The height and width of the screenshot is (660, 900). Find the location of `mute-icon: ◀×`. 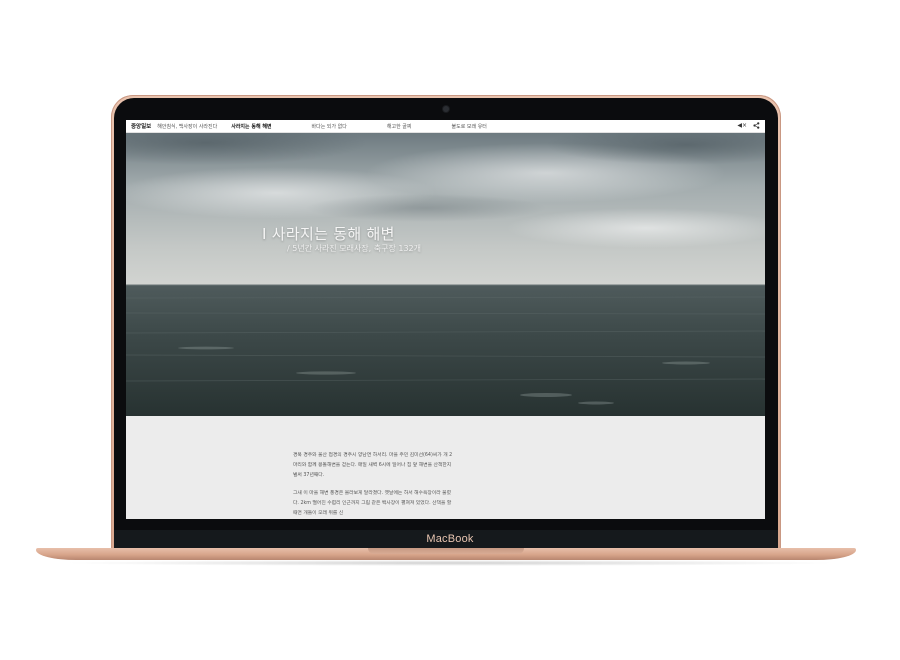

mute-icon: ◀× is located at coordinates (742, 126).